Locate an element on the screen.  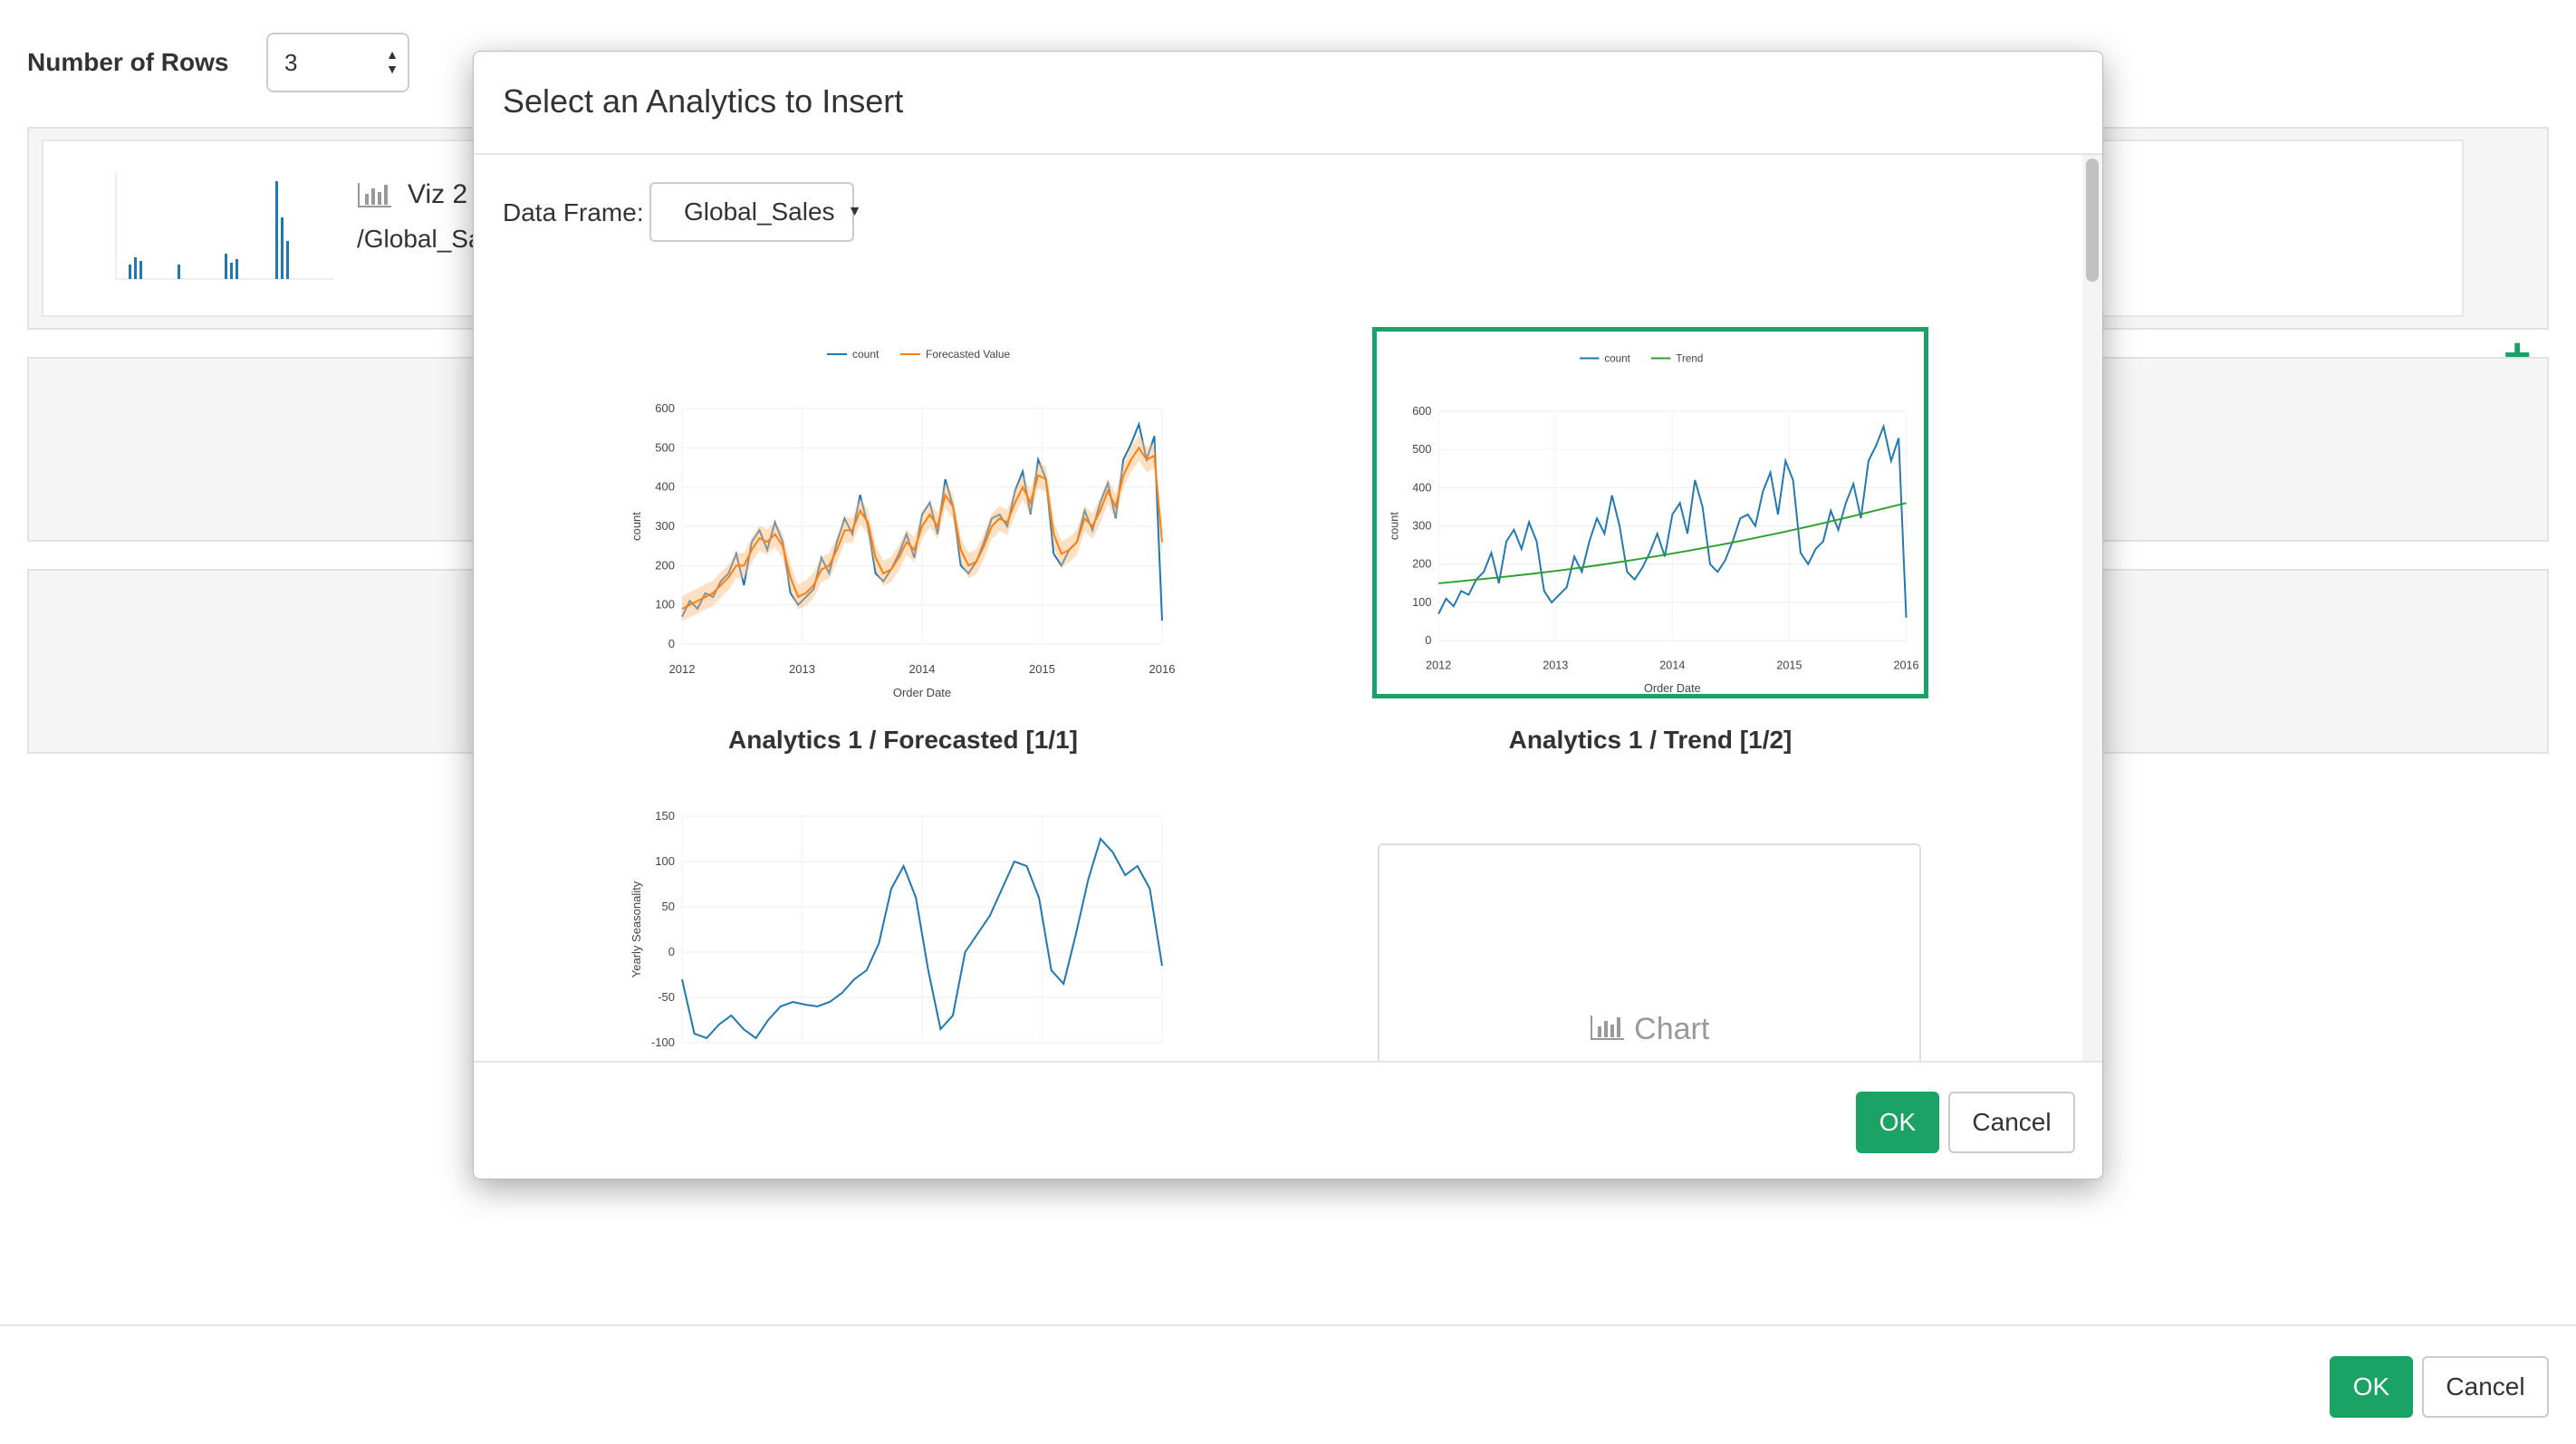
y-axis-label: Yearly Seasonality is located at coordinates (636, 929).